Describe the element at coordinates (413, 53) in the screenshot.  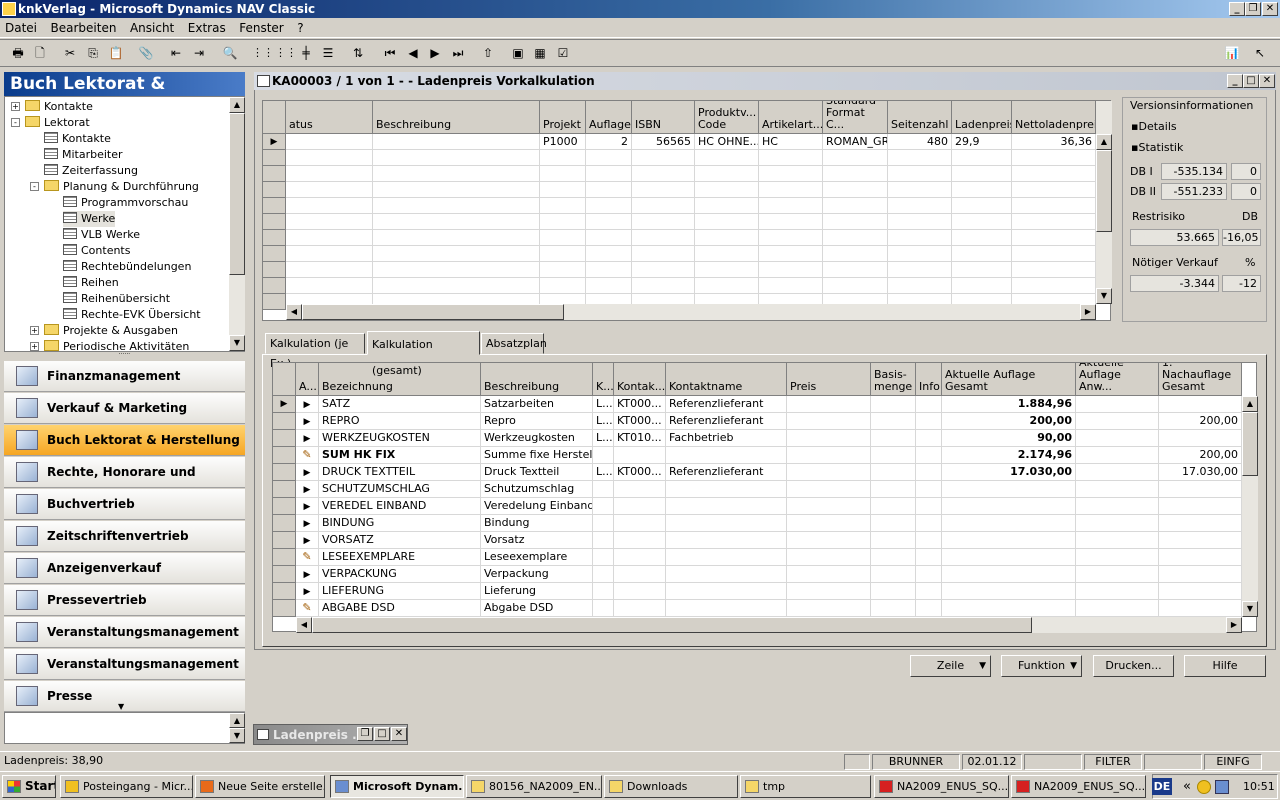
I see `previous-record-icon: ◀` at that location.